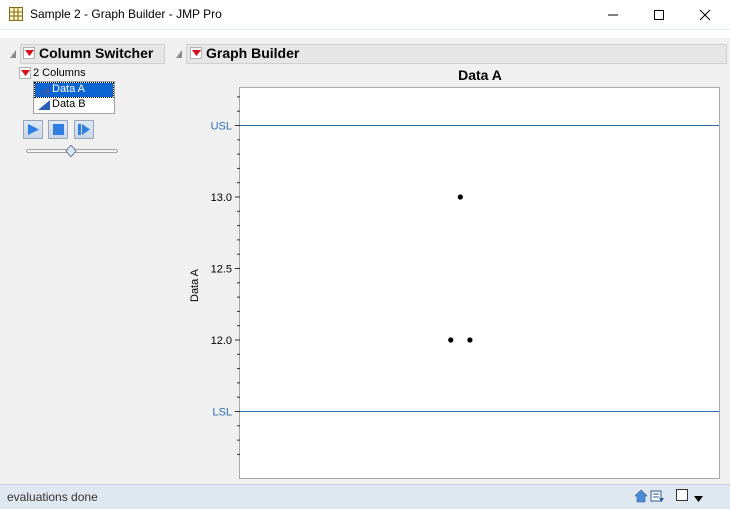 The image size is (730, 509). Describe the element at coordinates (52, 497) in the screenshot. I see `status-text: evaluations done` at that location.